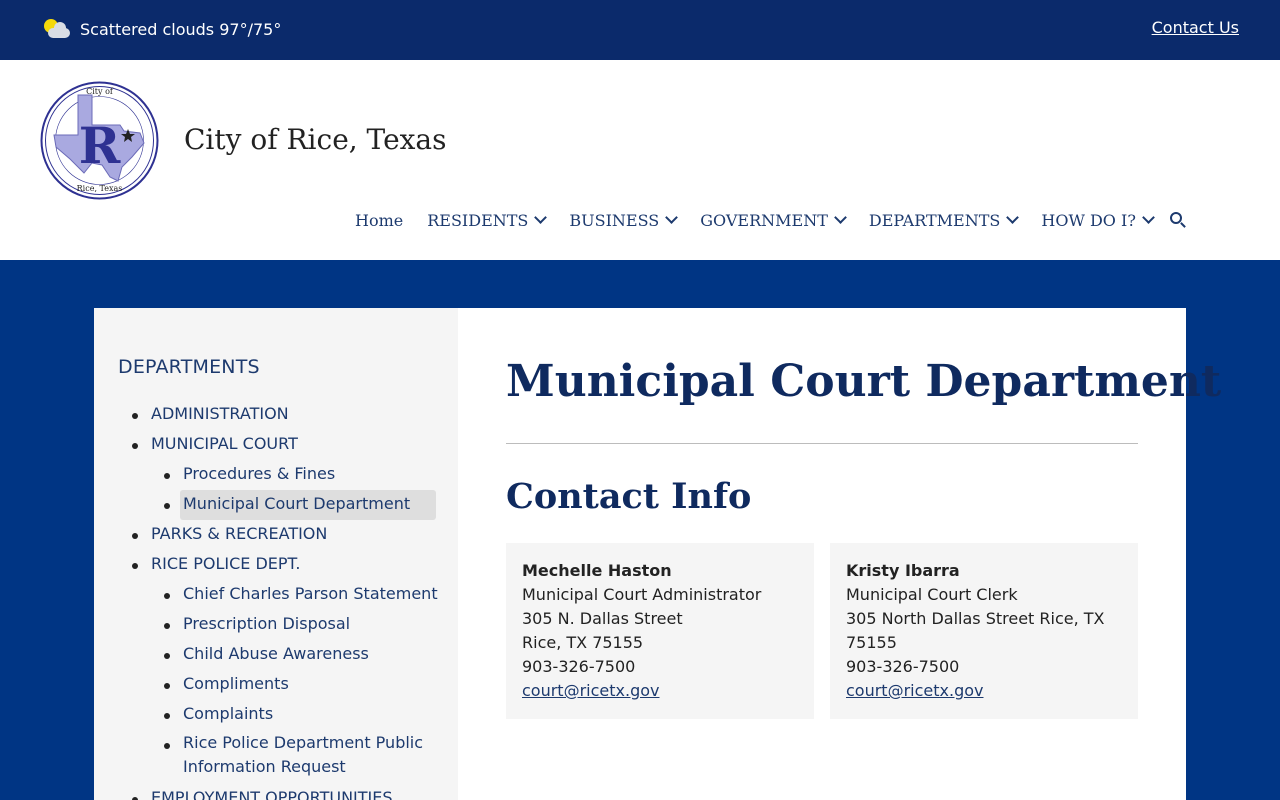 The image size is (1280, 800). What do you see at coordinates (315, 139) in the screenshot?
I see `site-title: City of Rice, Texas` at bounding box center [315, 139].